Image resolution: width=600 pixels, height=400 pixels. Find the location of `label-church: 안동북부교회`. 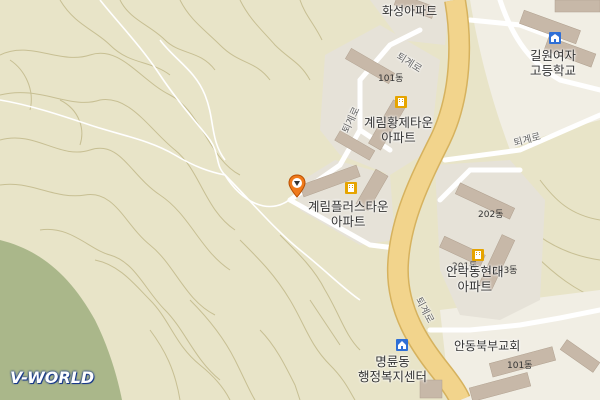

label-church: 안동북부교회 is located at coordinates (487, 345).